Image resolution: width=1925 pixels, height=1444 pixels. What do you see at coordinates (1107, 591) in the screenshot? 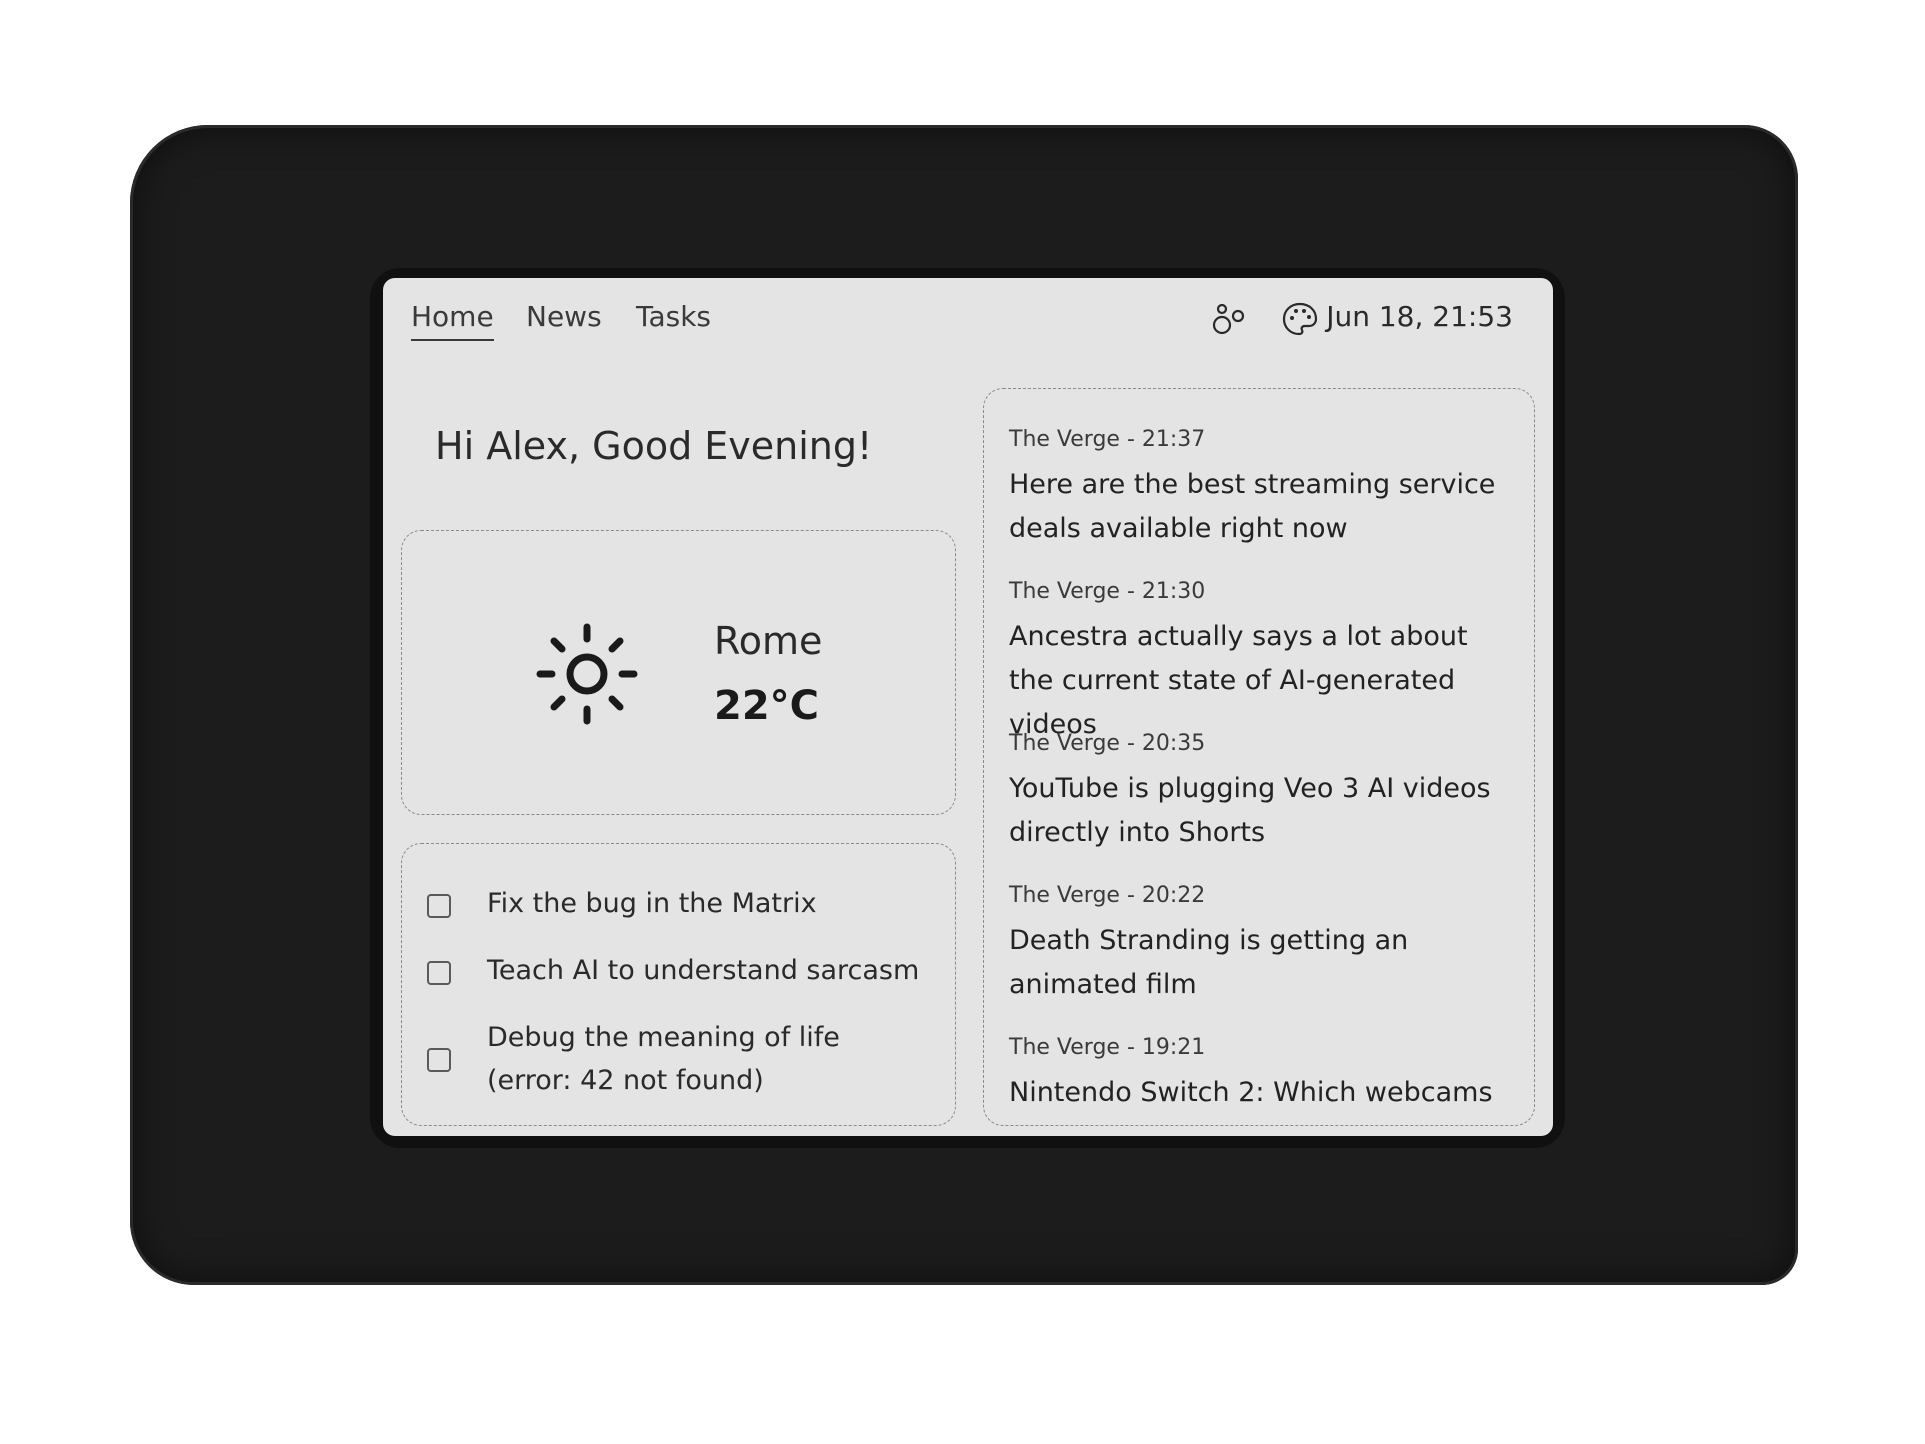
I see `news-meta: The Verge - 21:30` at bounding box center [1107, 591].